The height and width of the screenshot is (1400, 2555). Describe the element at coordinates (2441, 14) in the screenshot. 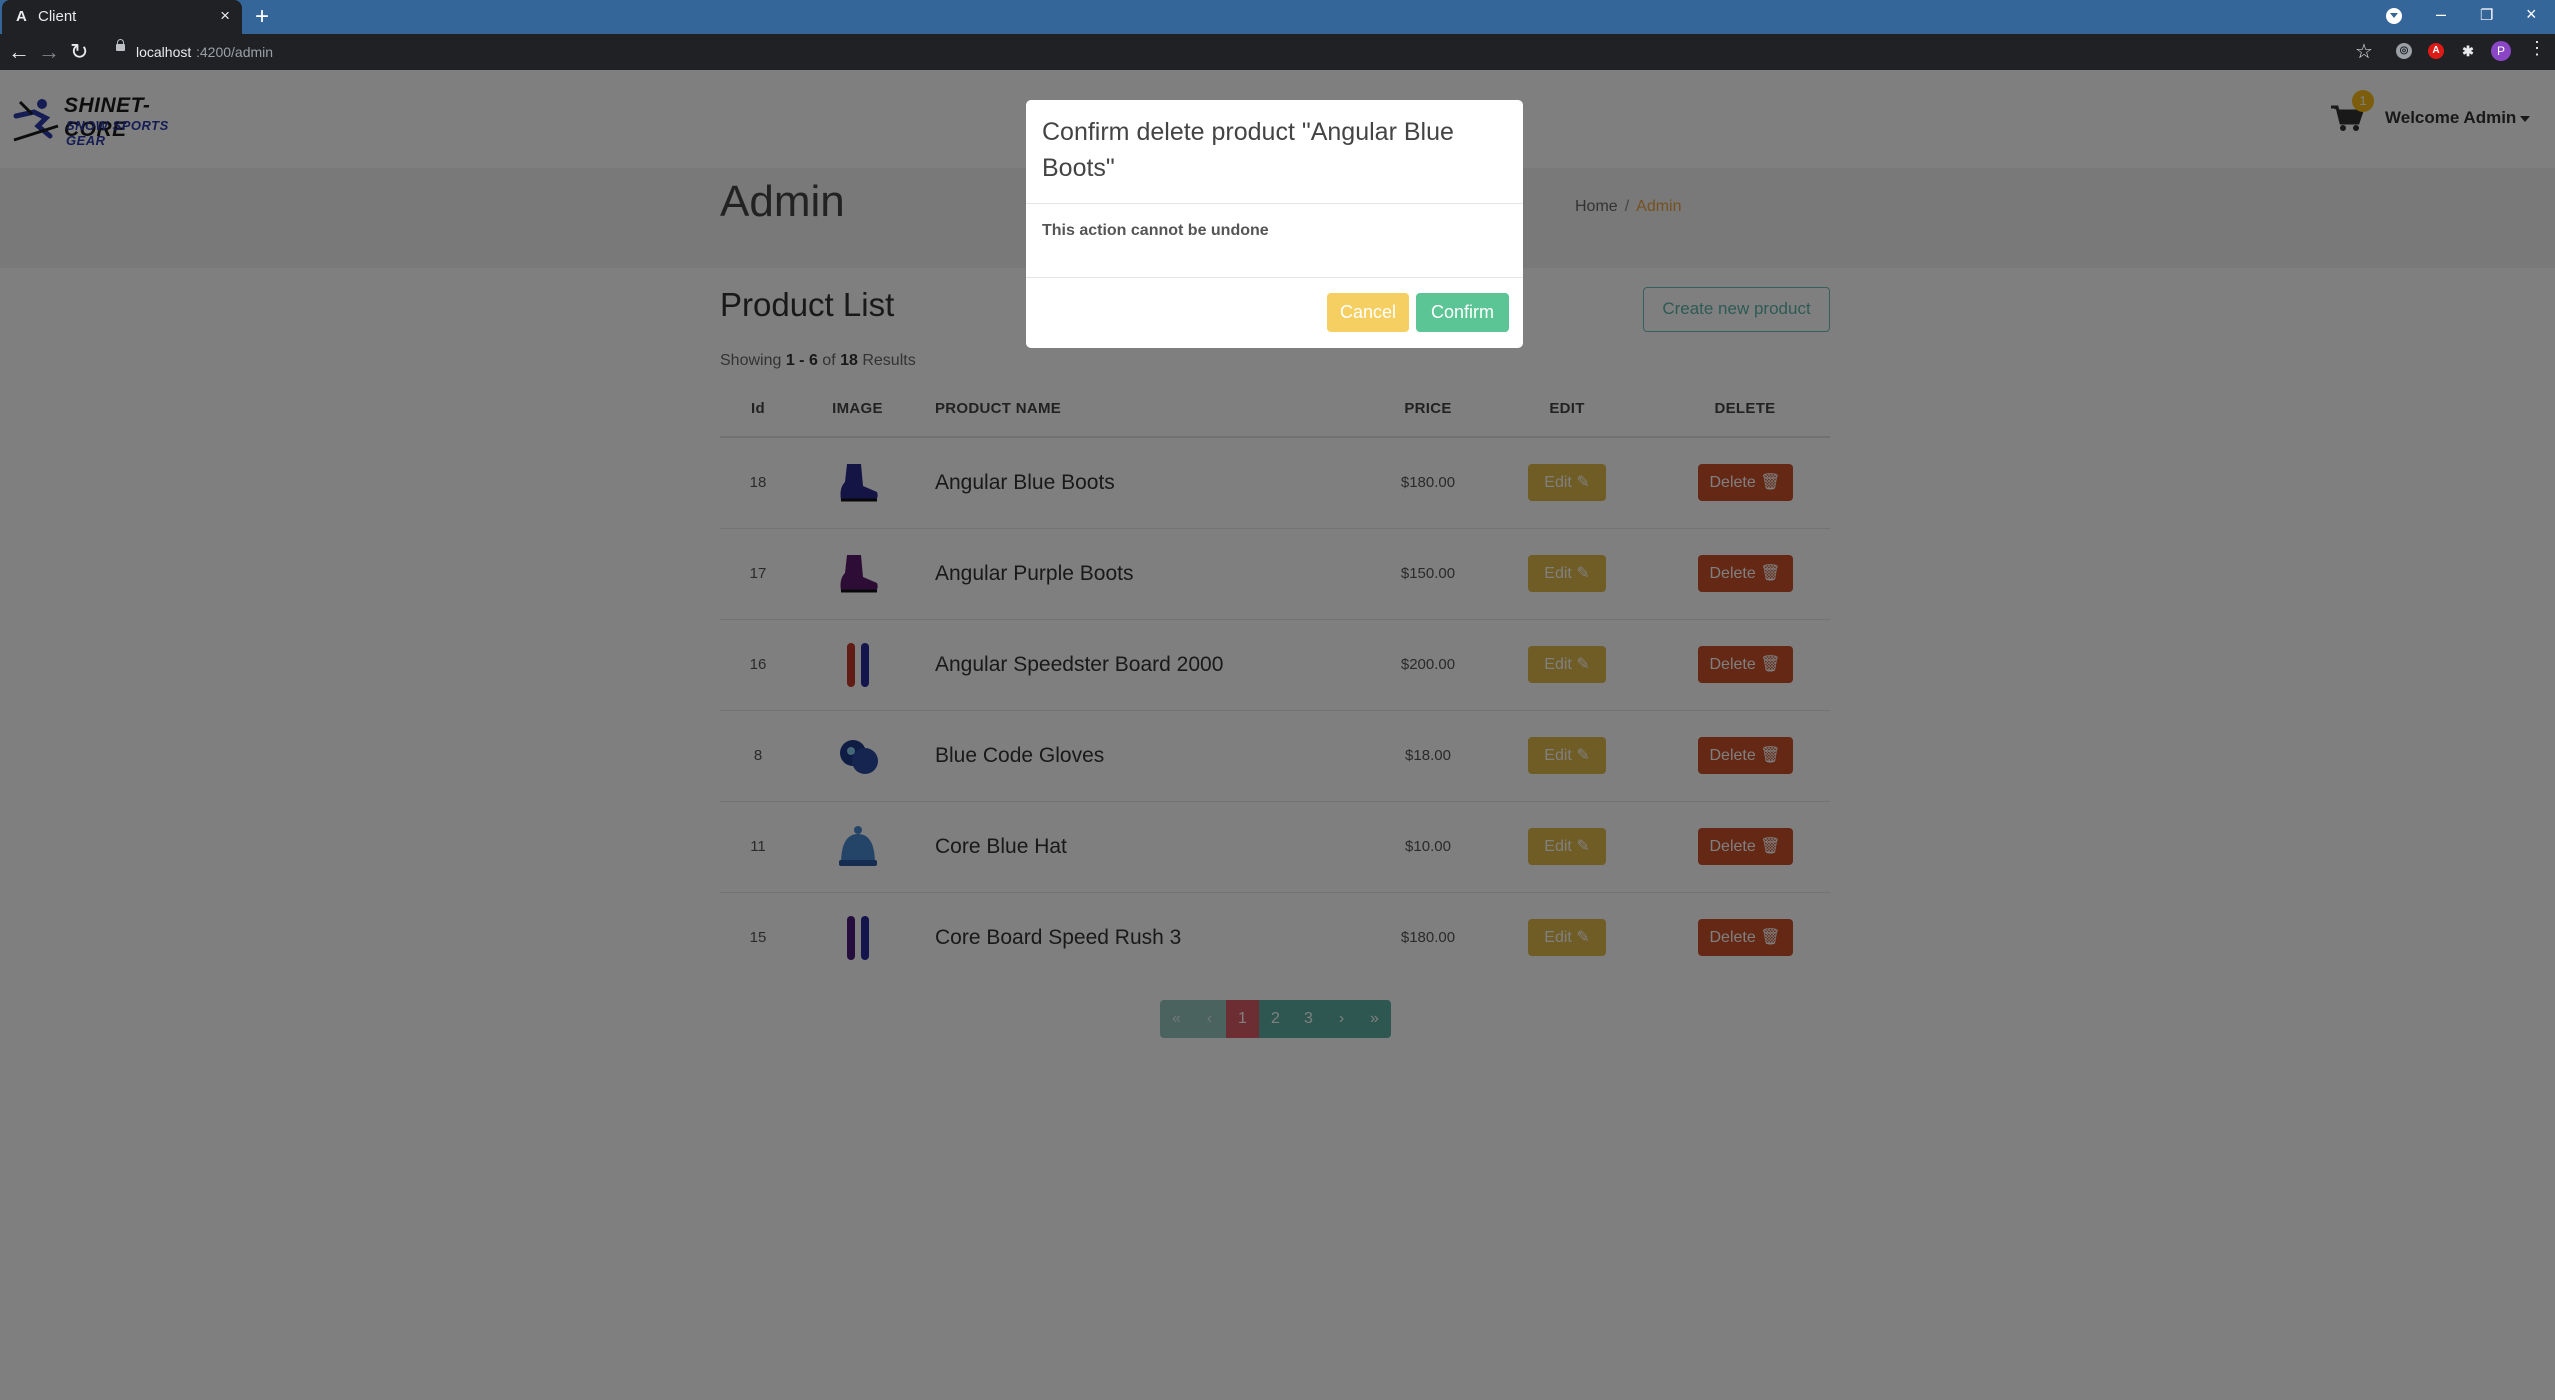

I see `minimize-icon: –` at that location.